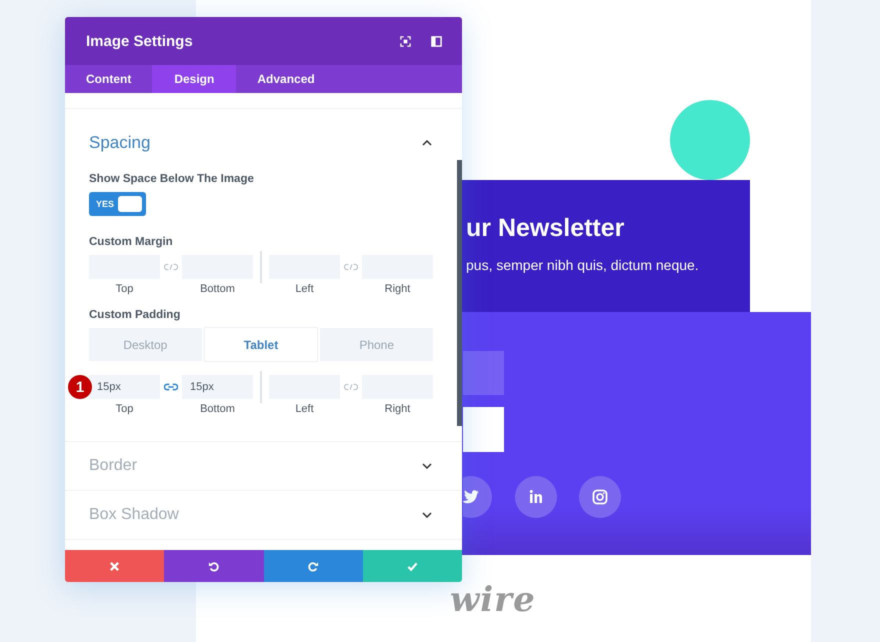 The height and width of the screenshot is (642, 880). I want to click on tab: Advanced, so click(286, 79).